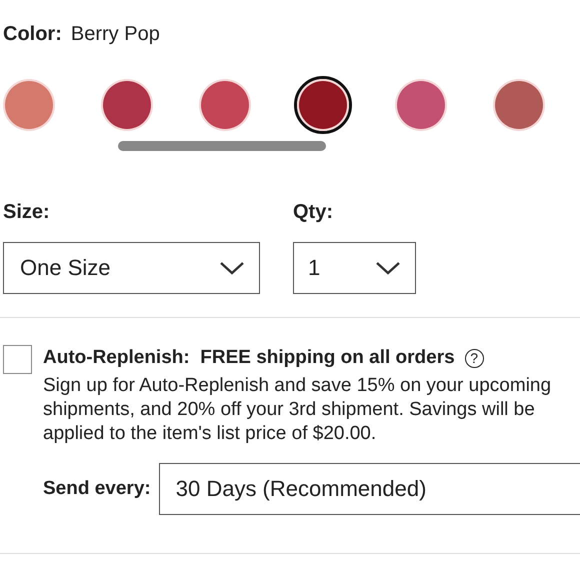 The width and height of the screenshot is (580, 580). Describe the element at coordinates (17, 359) in the screenshot. I see `checkbox` at that location.